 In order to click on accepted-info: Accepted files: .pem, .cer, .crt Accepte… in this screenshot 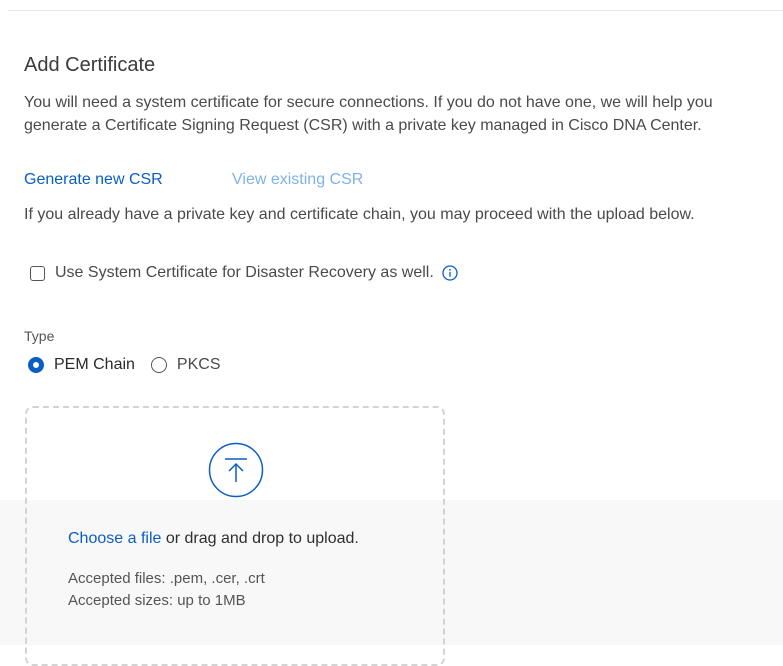, I will do `click(166, 590)`.